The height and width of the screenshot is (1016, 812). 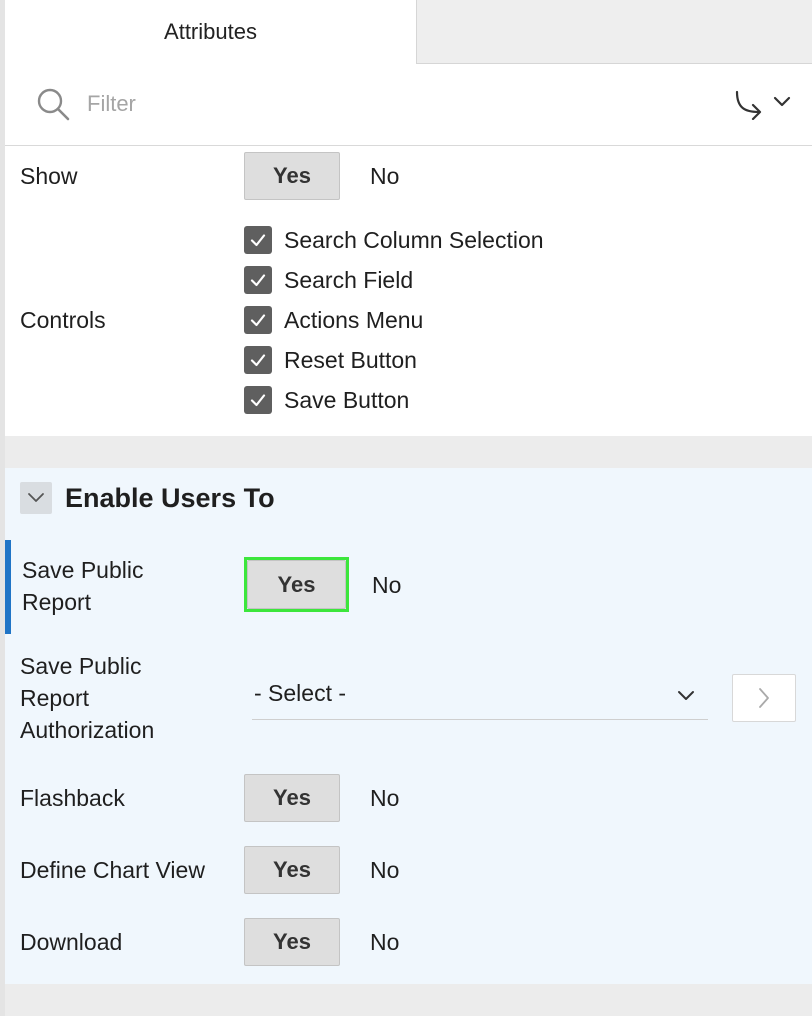 I want to click on authorization-select: - Select -, so click(x=480, y=696).